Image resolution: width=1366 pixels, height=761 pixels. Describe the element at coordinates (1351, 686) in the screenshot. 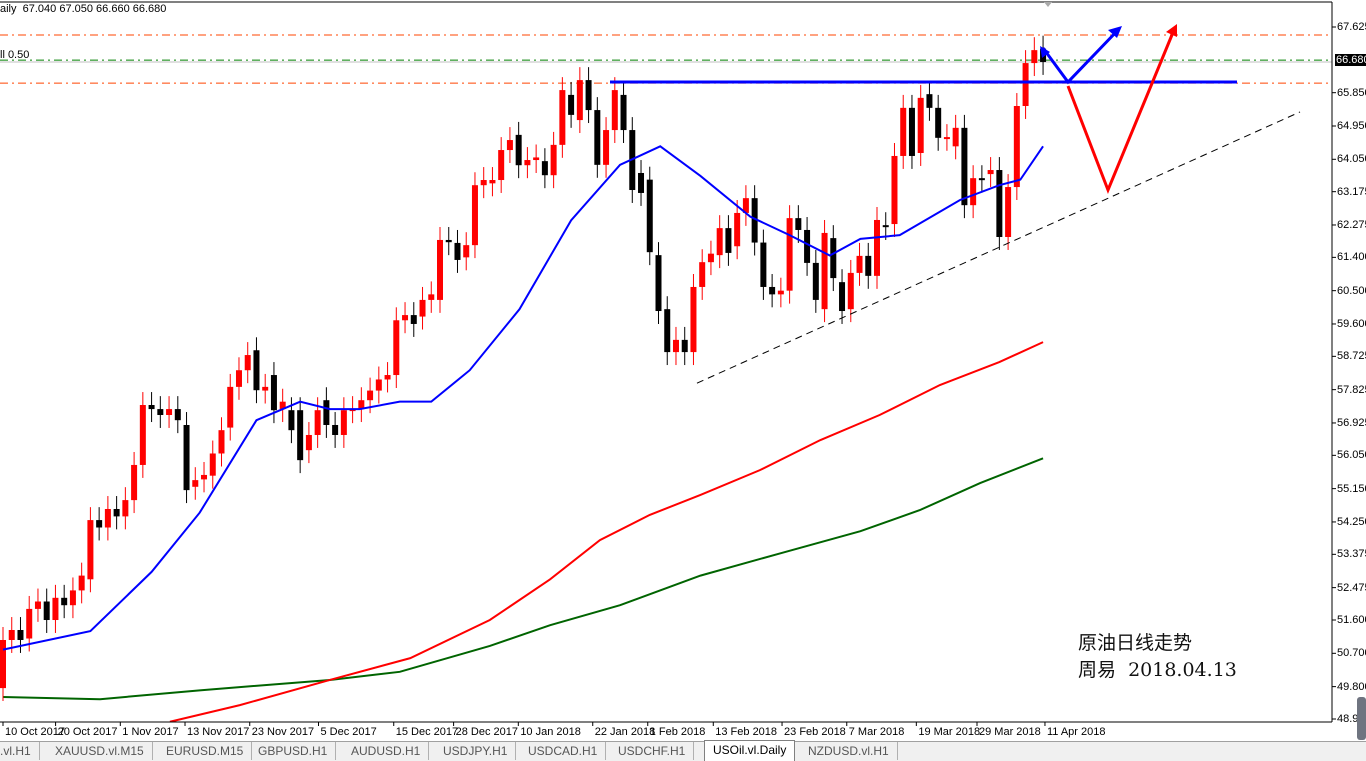

I see `price-label: 49.800` at that location.